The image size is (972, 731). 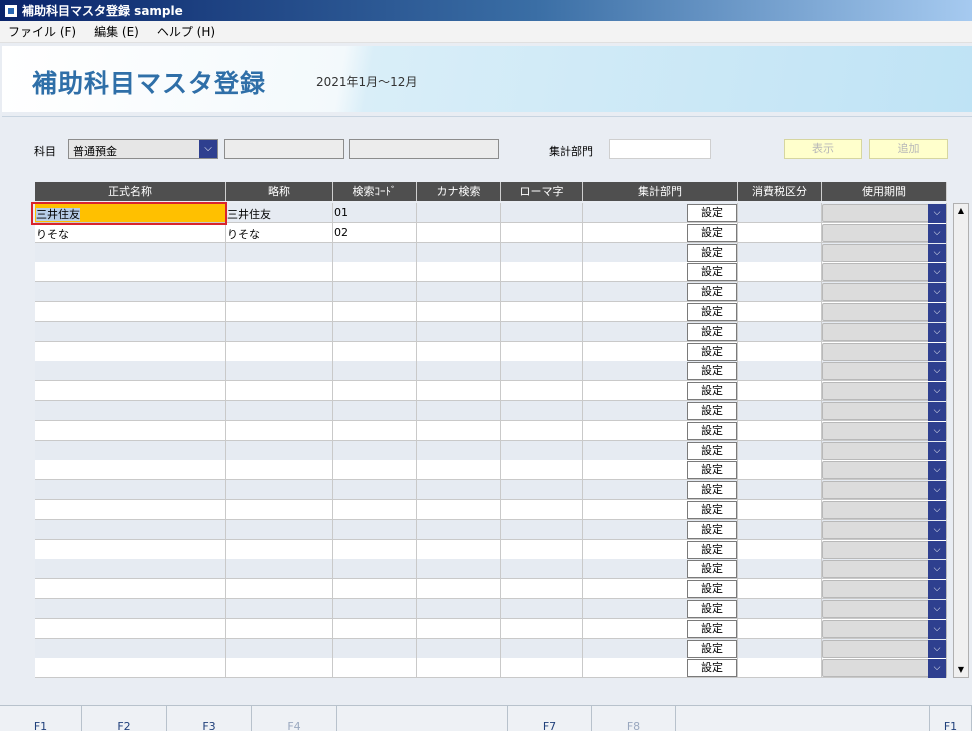 What do you see at coordinates (634, 718) in the screenshot?
I see `function-key-f8: F8` at bounding box center [634, 718].